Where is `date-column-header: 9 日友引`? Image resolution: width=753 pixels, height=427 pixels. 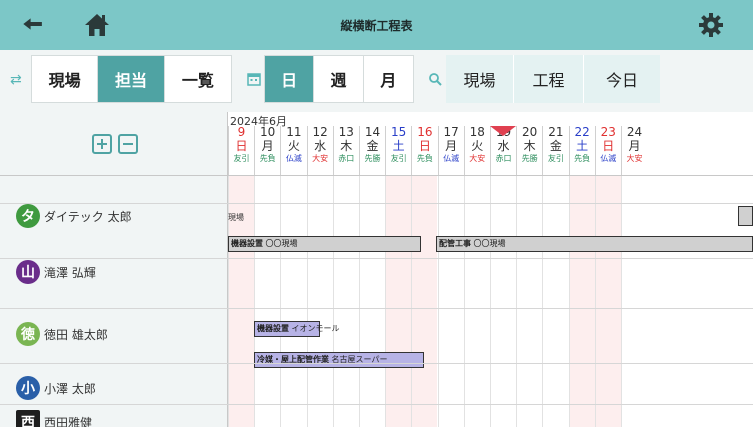 date-column-header: 9 日友引 is located at coordinates (241, 150).